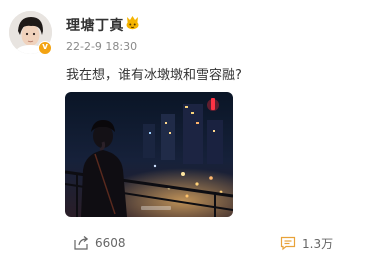  I want to click on author-name: 理塘丁真, so click(95, 25).